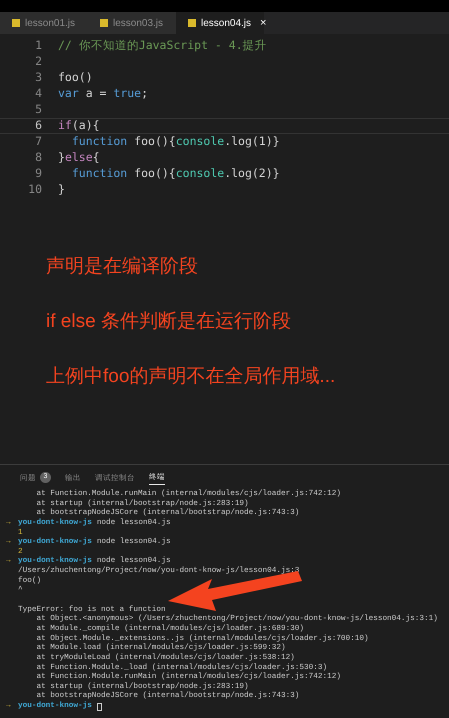  Describe the element at coordinates (175, 141) in the screenshot. I see `code-line: function foo(){console.log(1)}` at that location.